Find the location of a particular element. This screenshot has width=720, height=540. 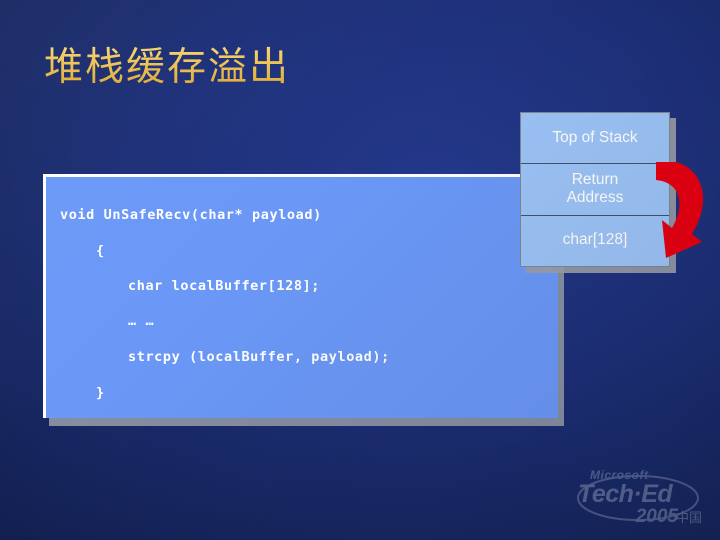

code-line: char localBuffer[128]; is located at coordinates (224, 286).